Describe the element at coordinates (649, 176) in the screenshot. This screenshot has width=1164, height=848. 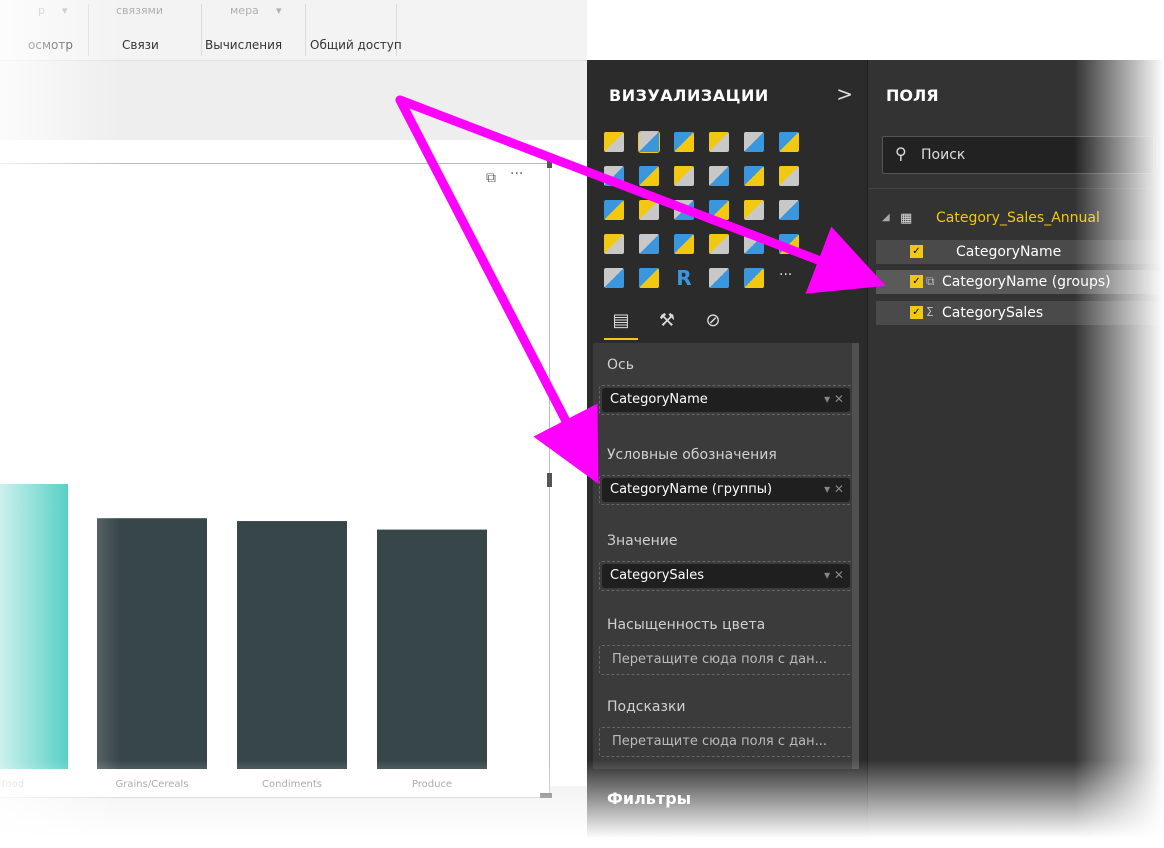
I see `area-icon` at that location.